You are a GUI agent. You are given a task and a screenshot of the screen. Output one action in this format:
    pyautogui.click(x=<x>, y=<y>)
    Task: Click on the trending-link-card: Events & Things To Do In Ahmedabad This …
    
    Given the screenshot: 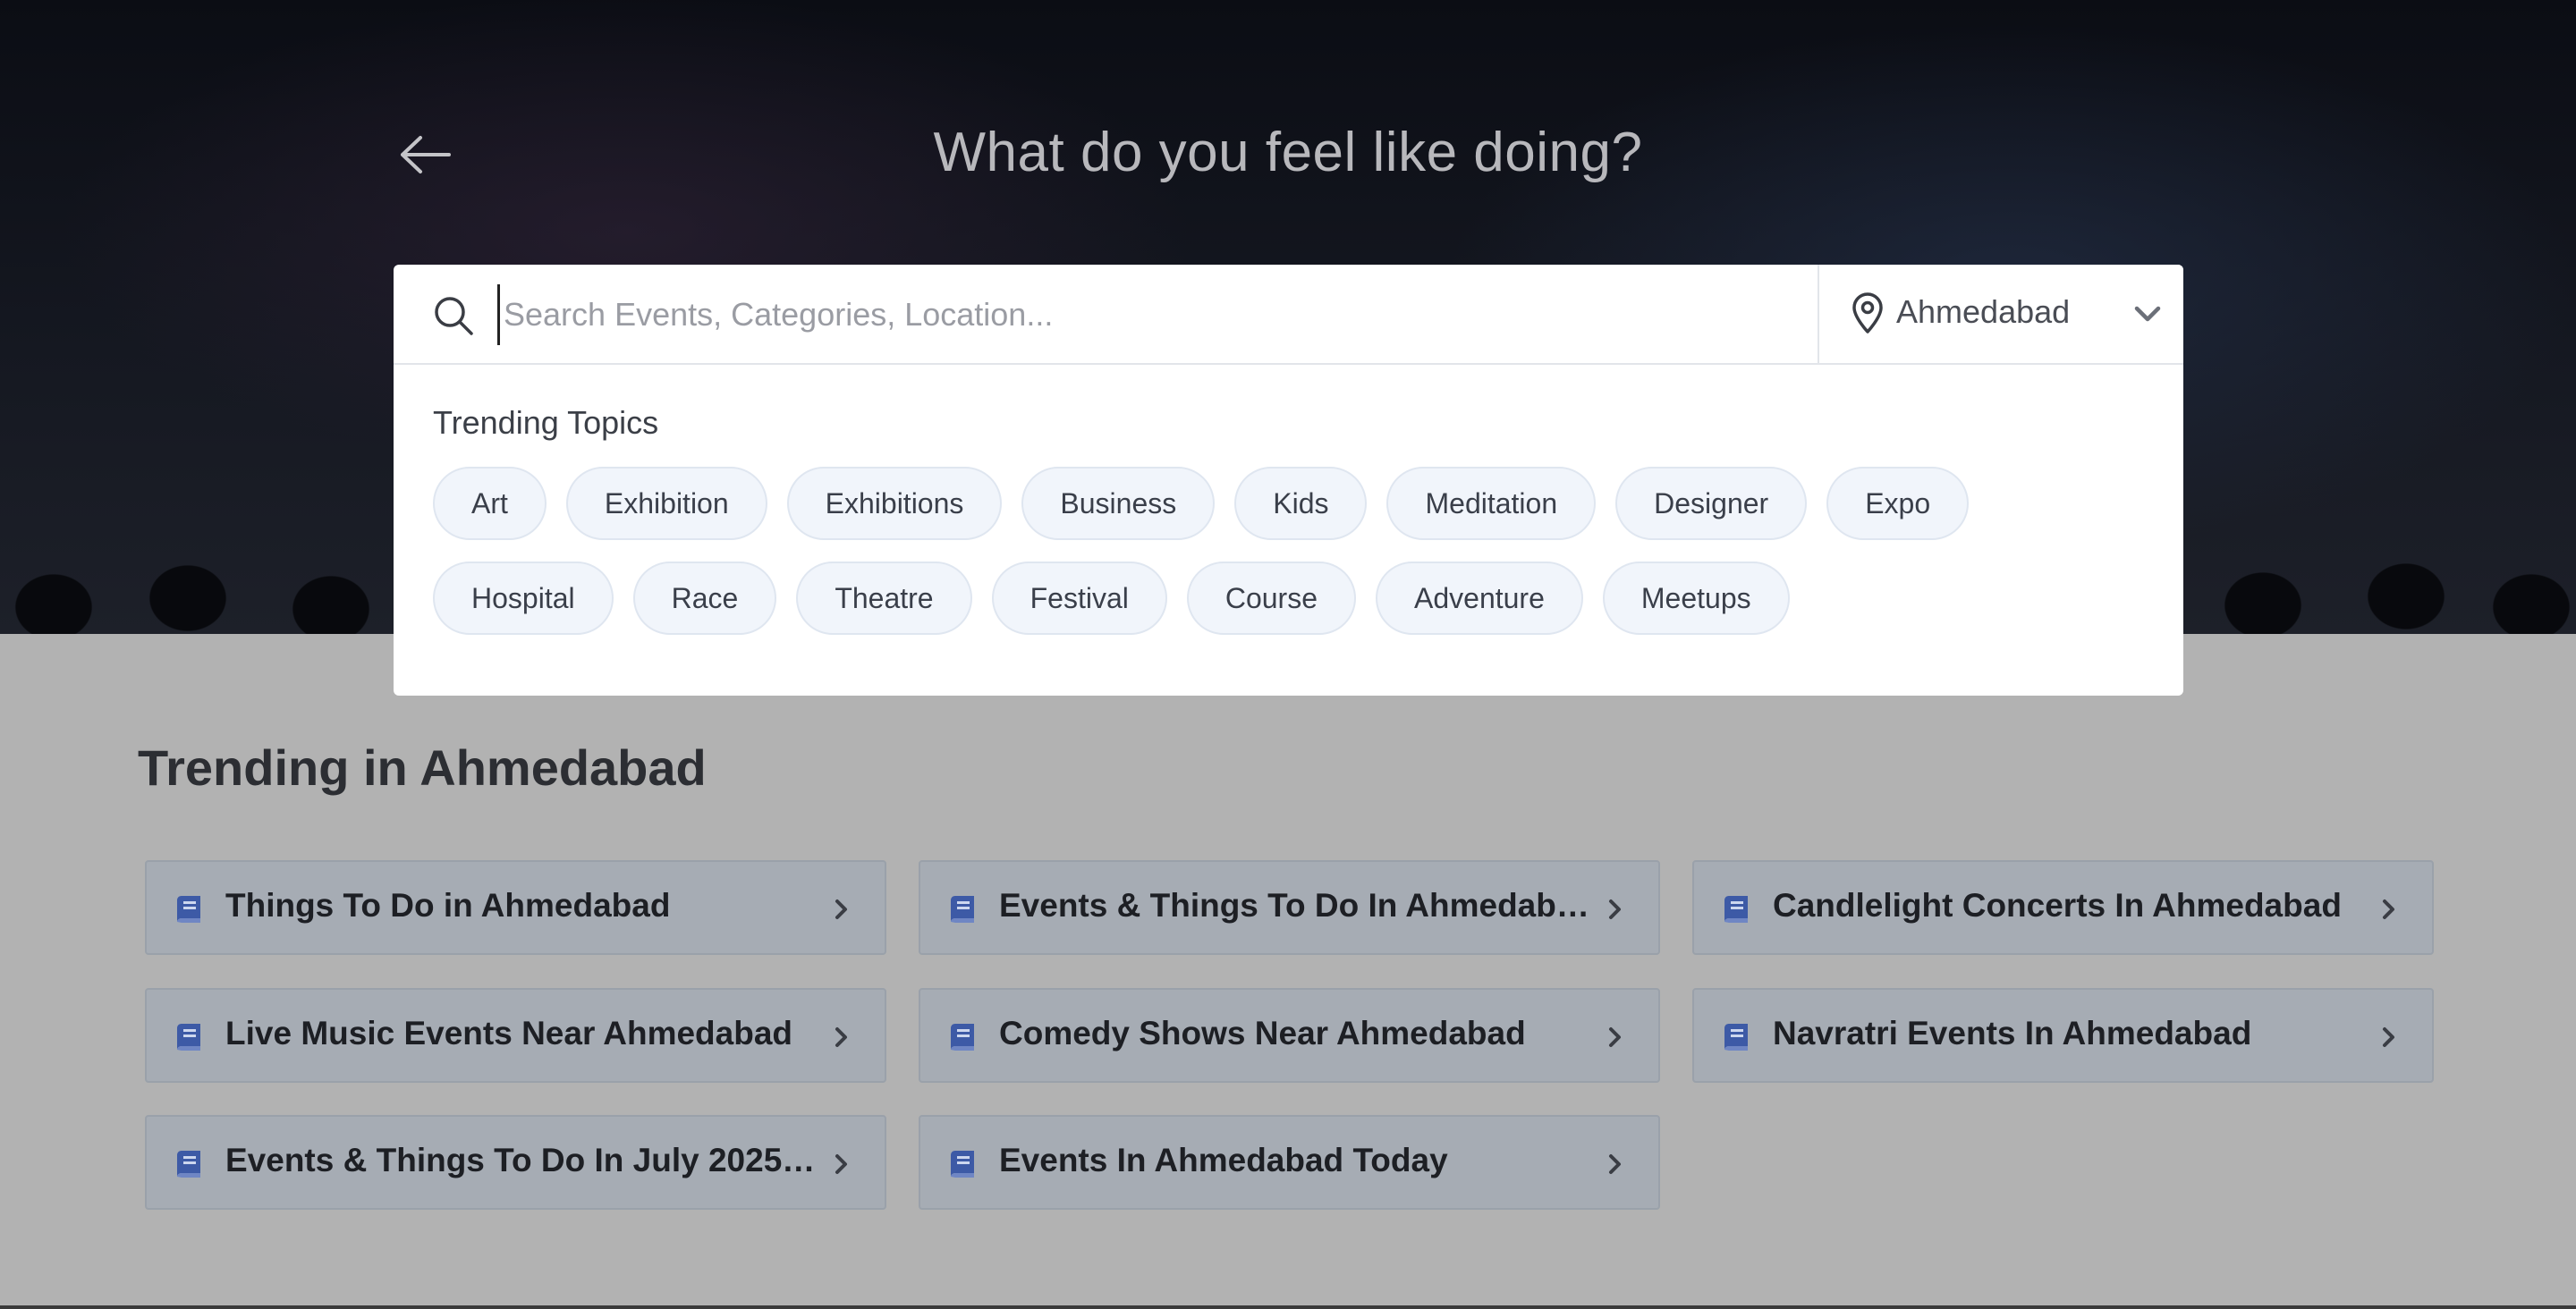 What is the action you would take?
    pyautogui.click(x=1289, y=907)
    